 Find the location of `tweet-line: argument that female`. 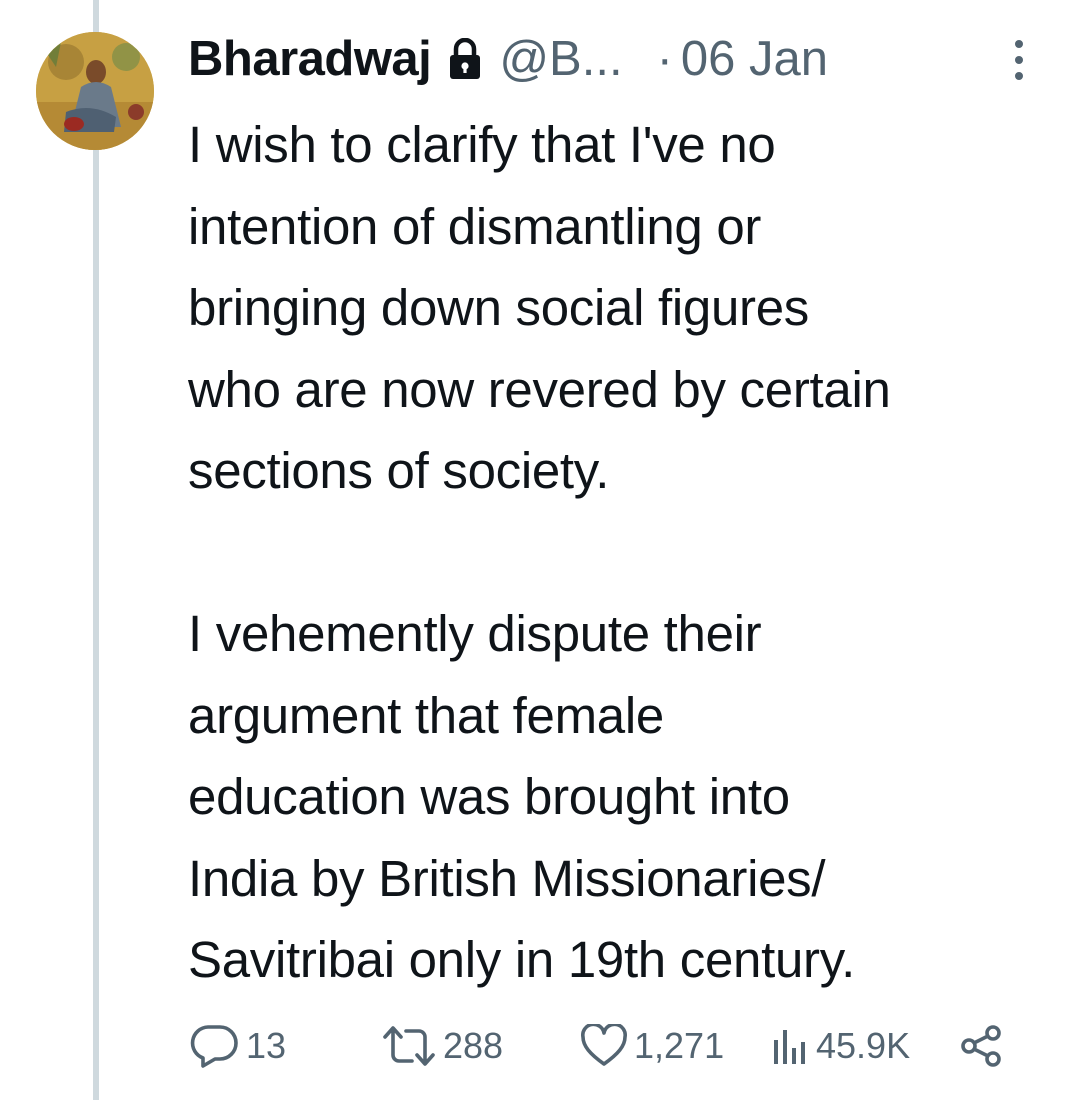

tweet-line: argument that female is located at coordinates (426, 715).